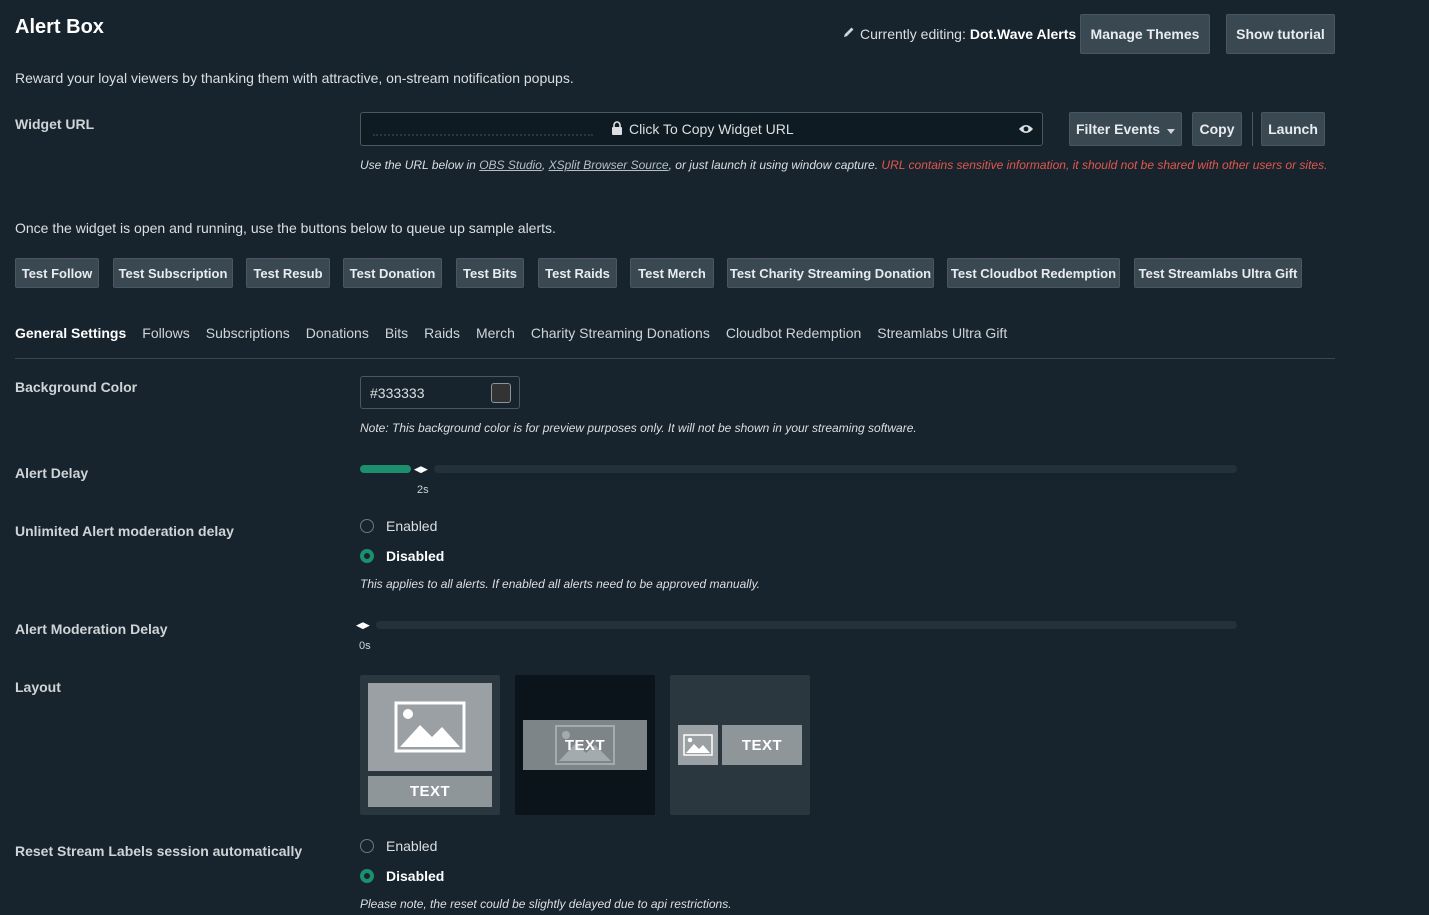  What do you see at coordinates (1145, 34) in the screenshot?
I see `manage-themes-button: Manage Themes` at bounding box center [1145, 34].